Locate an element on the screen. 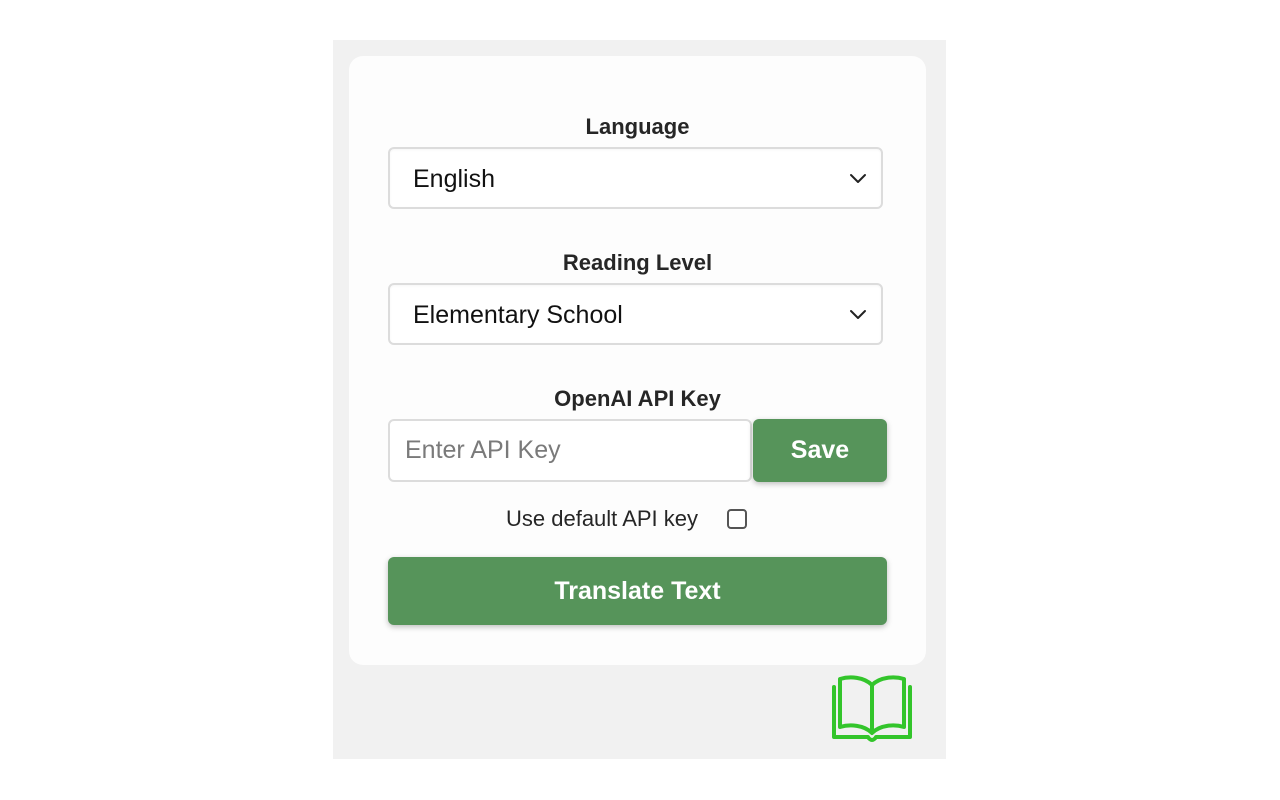 This screenshot has height=800, width=1280. default-key-row: Use default API key is located at coordinates (637, 520).